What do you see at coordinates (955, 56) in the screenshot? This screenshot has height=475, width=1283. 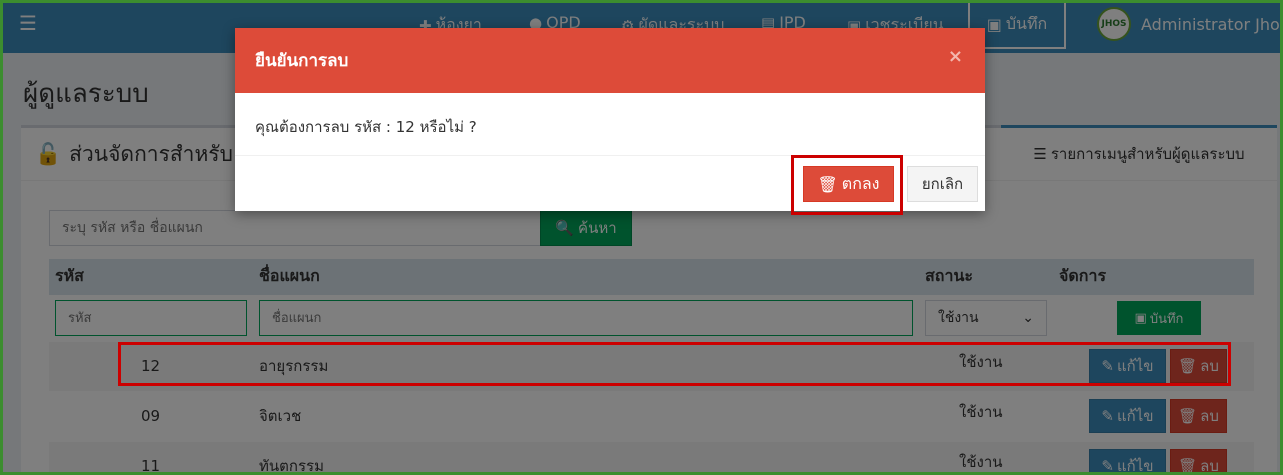 I see `close-icon: ×` at bounding box center [955, 56].